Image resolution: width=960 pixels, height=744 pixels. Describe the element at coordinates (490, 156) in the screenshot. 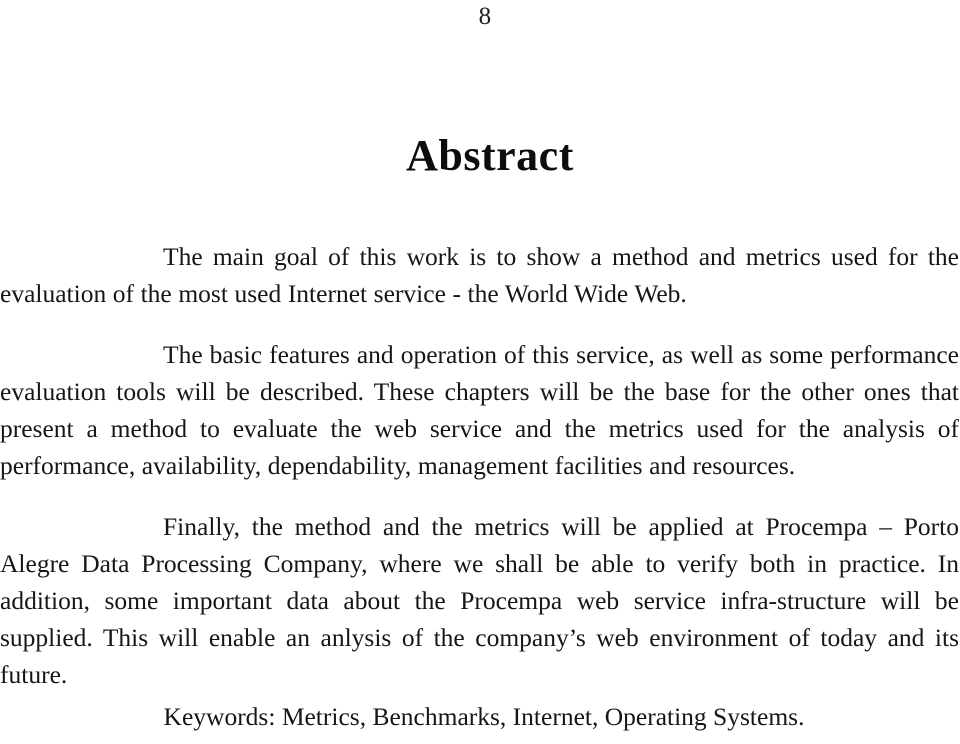

I see `page-title: Abstract` at that location.